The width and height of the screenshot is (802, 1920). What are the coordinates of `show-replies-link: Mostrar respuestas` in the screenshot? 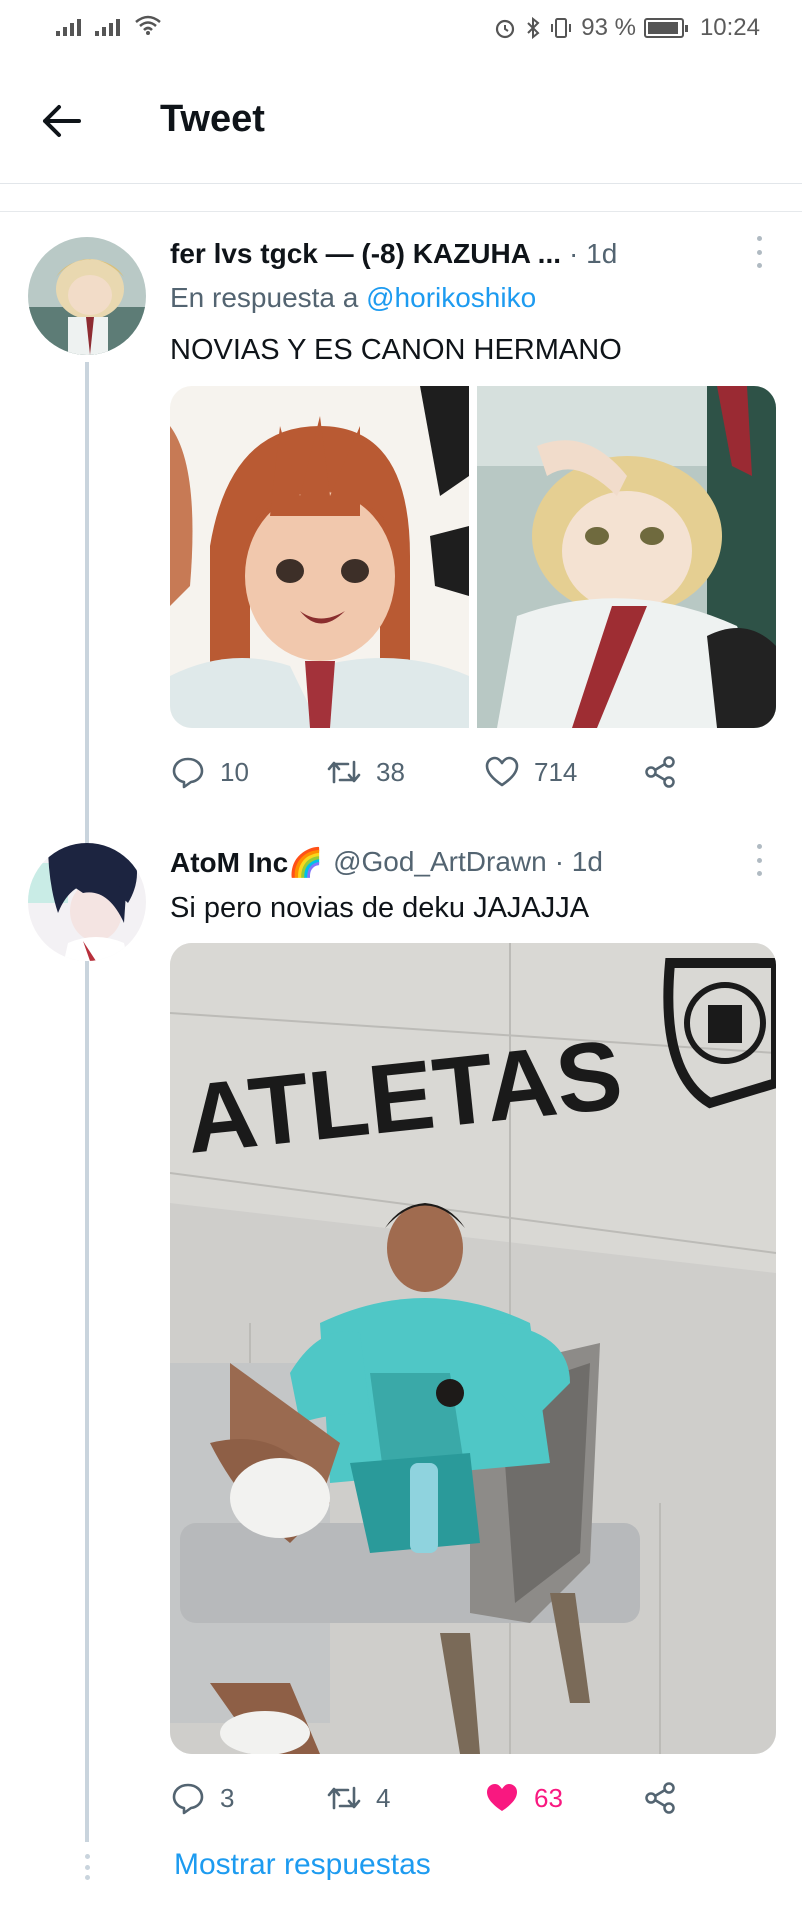 It's located at (302, 1865).